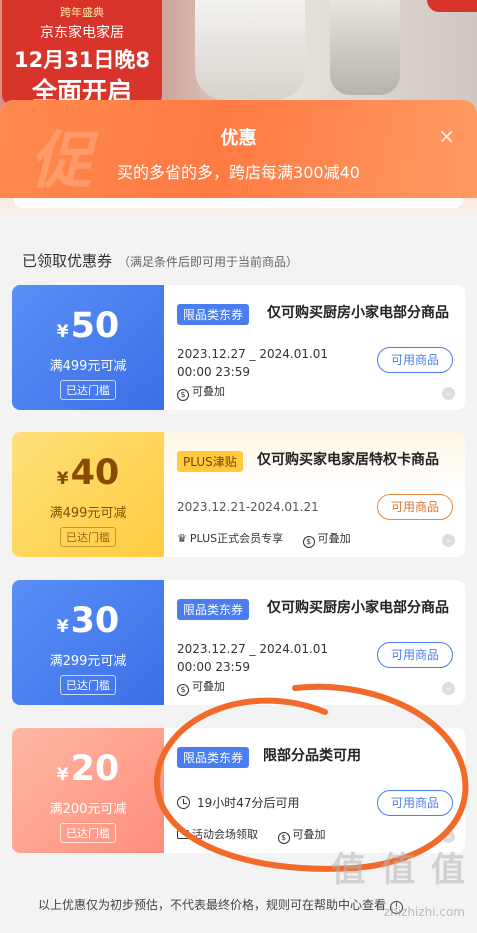 The width and height of the screenshot is (477, 933). I want to click on coupon-amount-value: 20, so click(95, 769).